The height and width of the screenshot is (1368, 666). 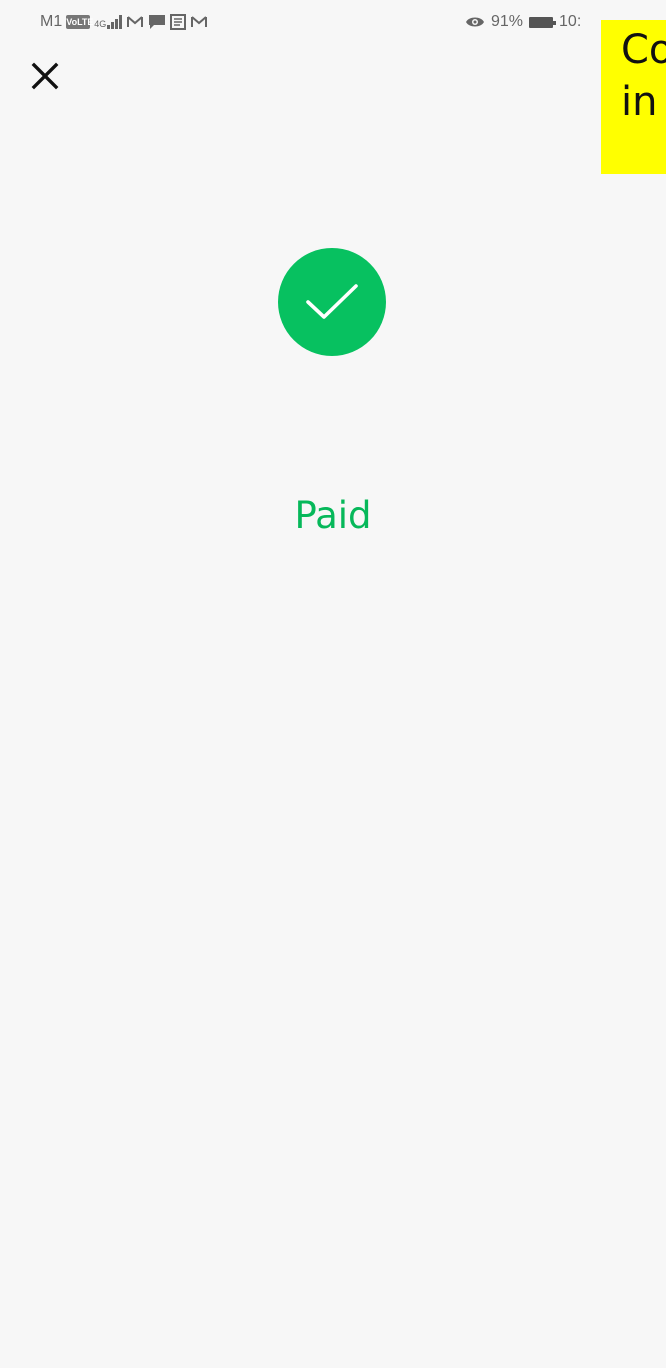 What do you see at coordinates (507, 21) in the screenshot?
I see `battery-percent: 91%` at bounding box center [507, 21].